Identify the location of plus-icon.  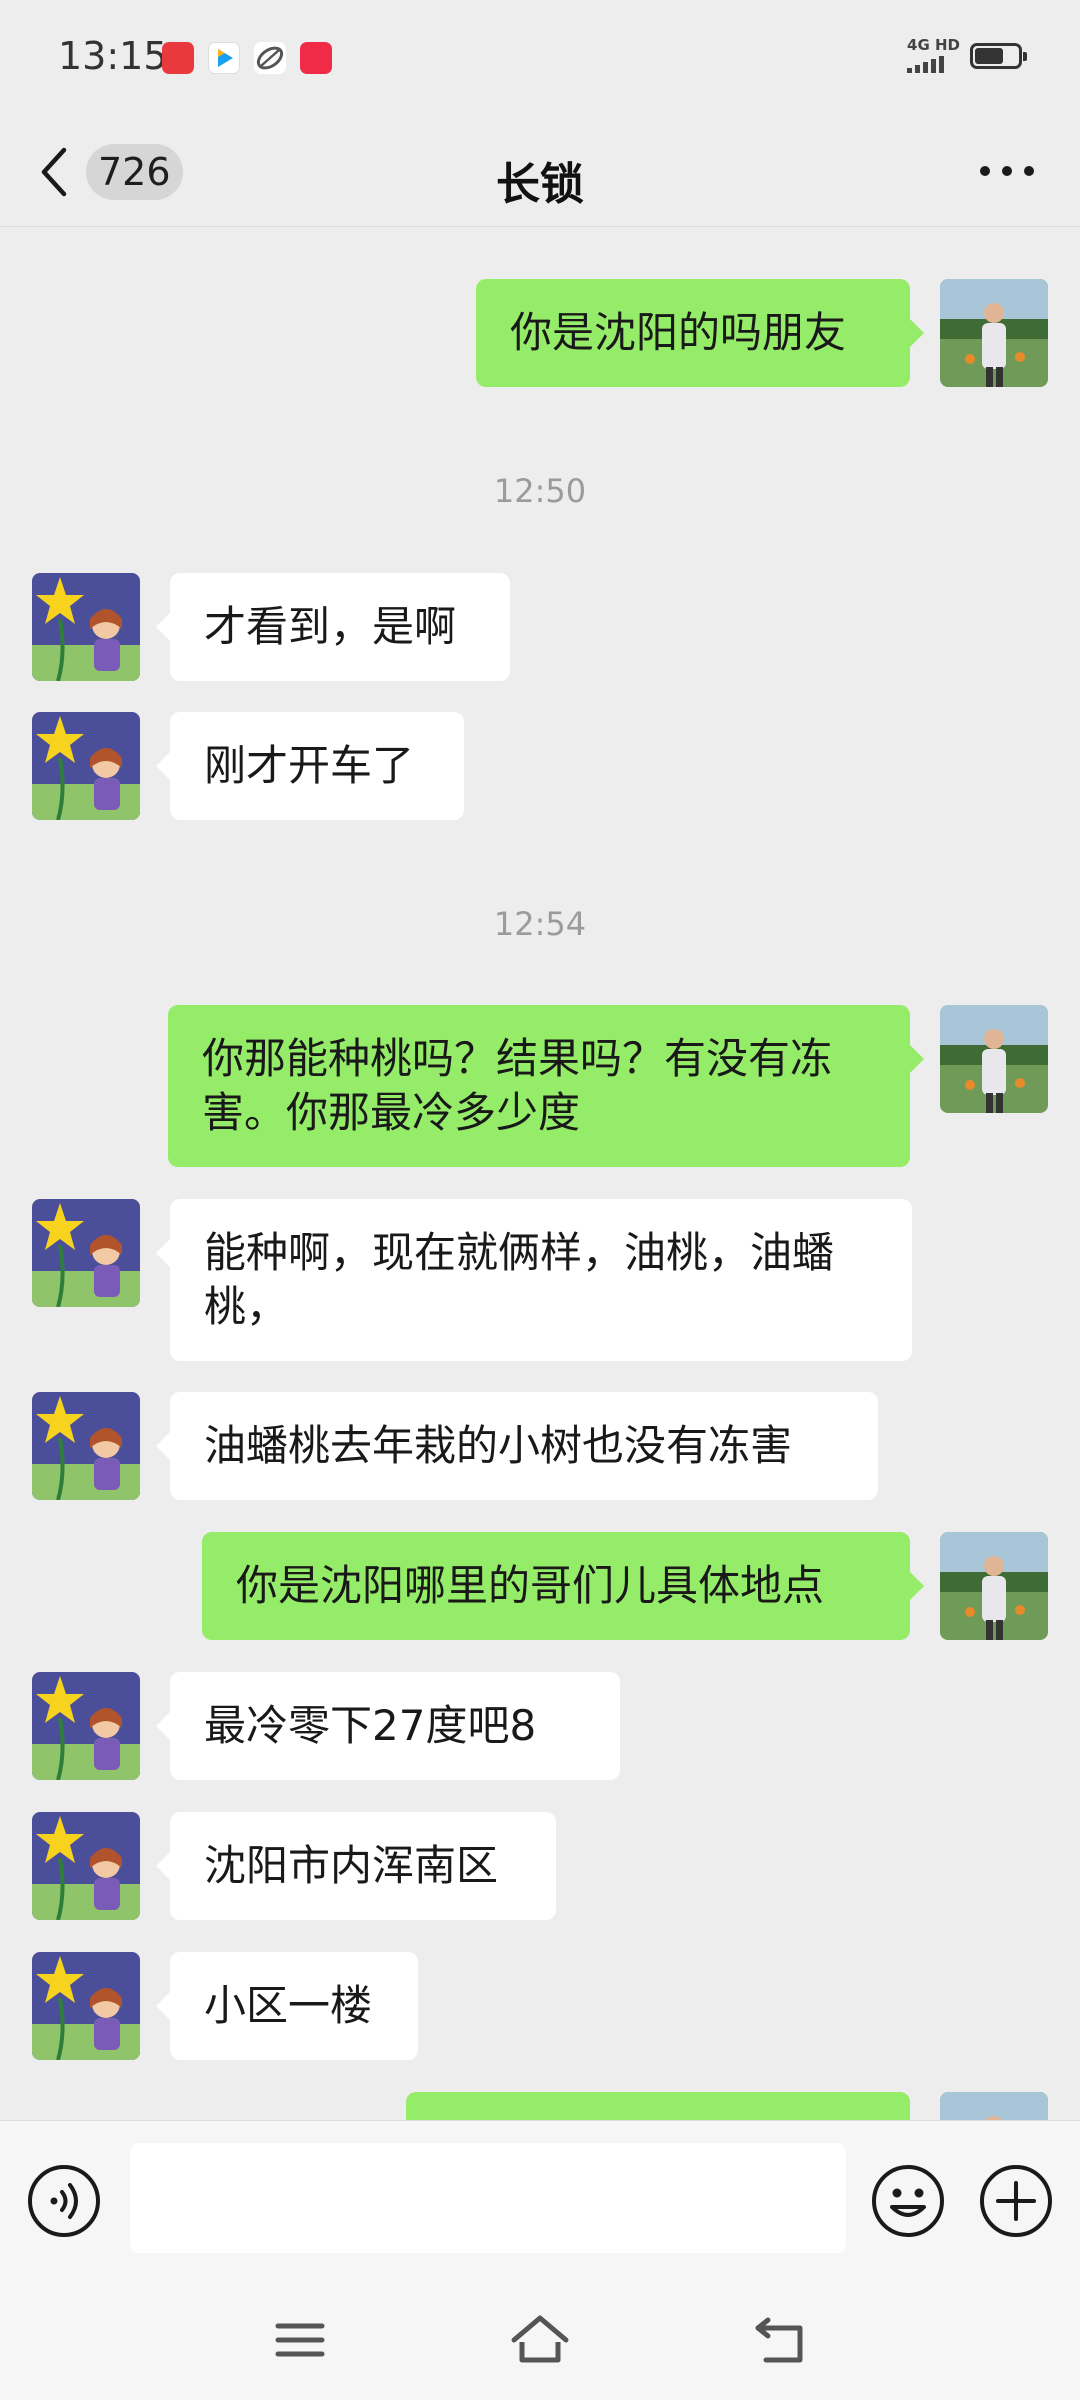
(1016, 2201).